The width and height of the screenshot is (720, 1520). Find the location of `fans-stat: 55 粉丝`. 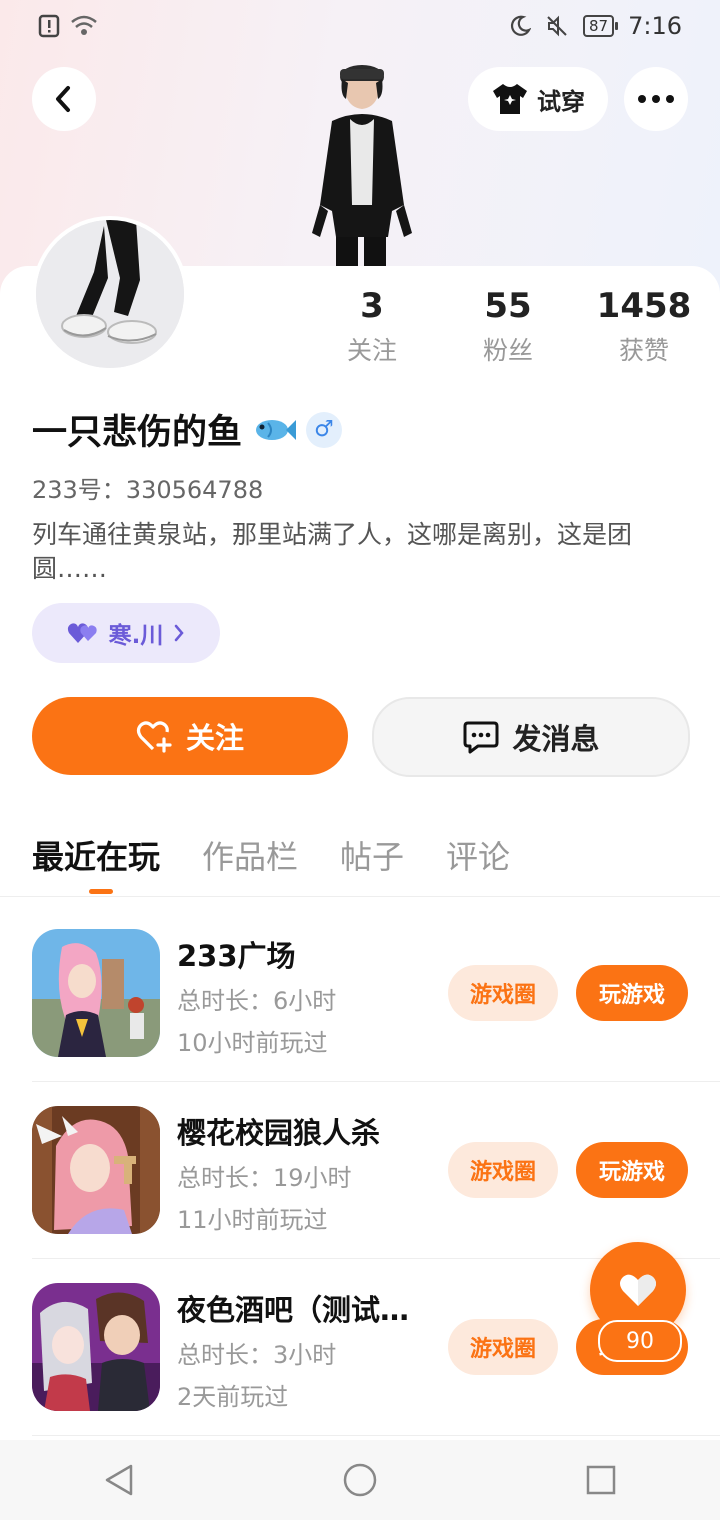

fans-stat: 55 粉丝 is located at coordinates (508, 326).